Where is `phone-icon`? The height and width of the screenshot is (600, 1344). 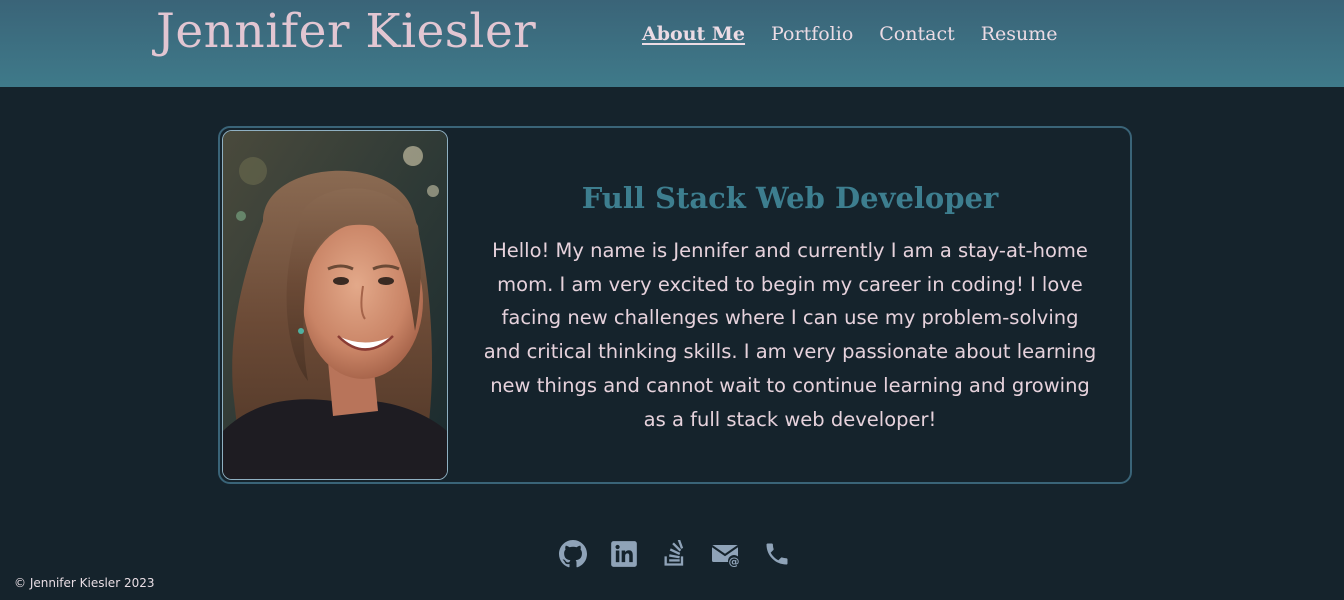
phone-icon is located at coordinates (777, 554).